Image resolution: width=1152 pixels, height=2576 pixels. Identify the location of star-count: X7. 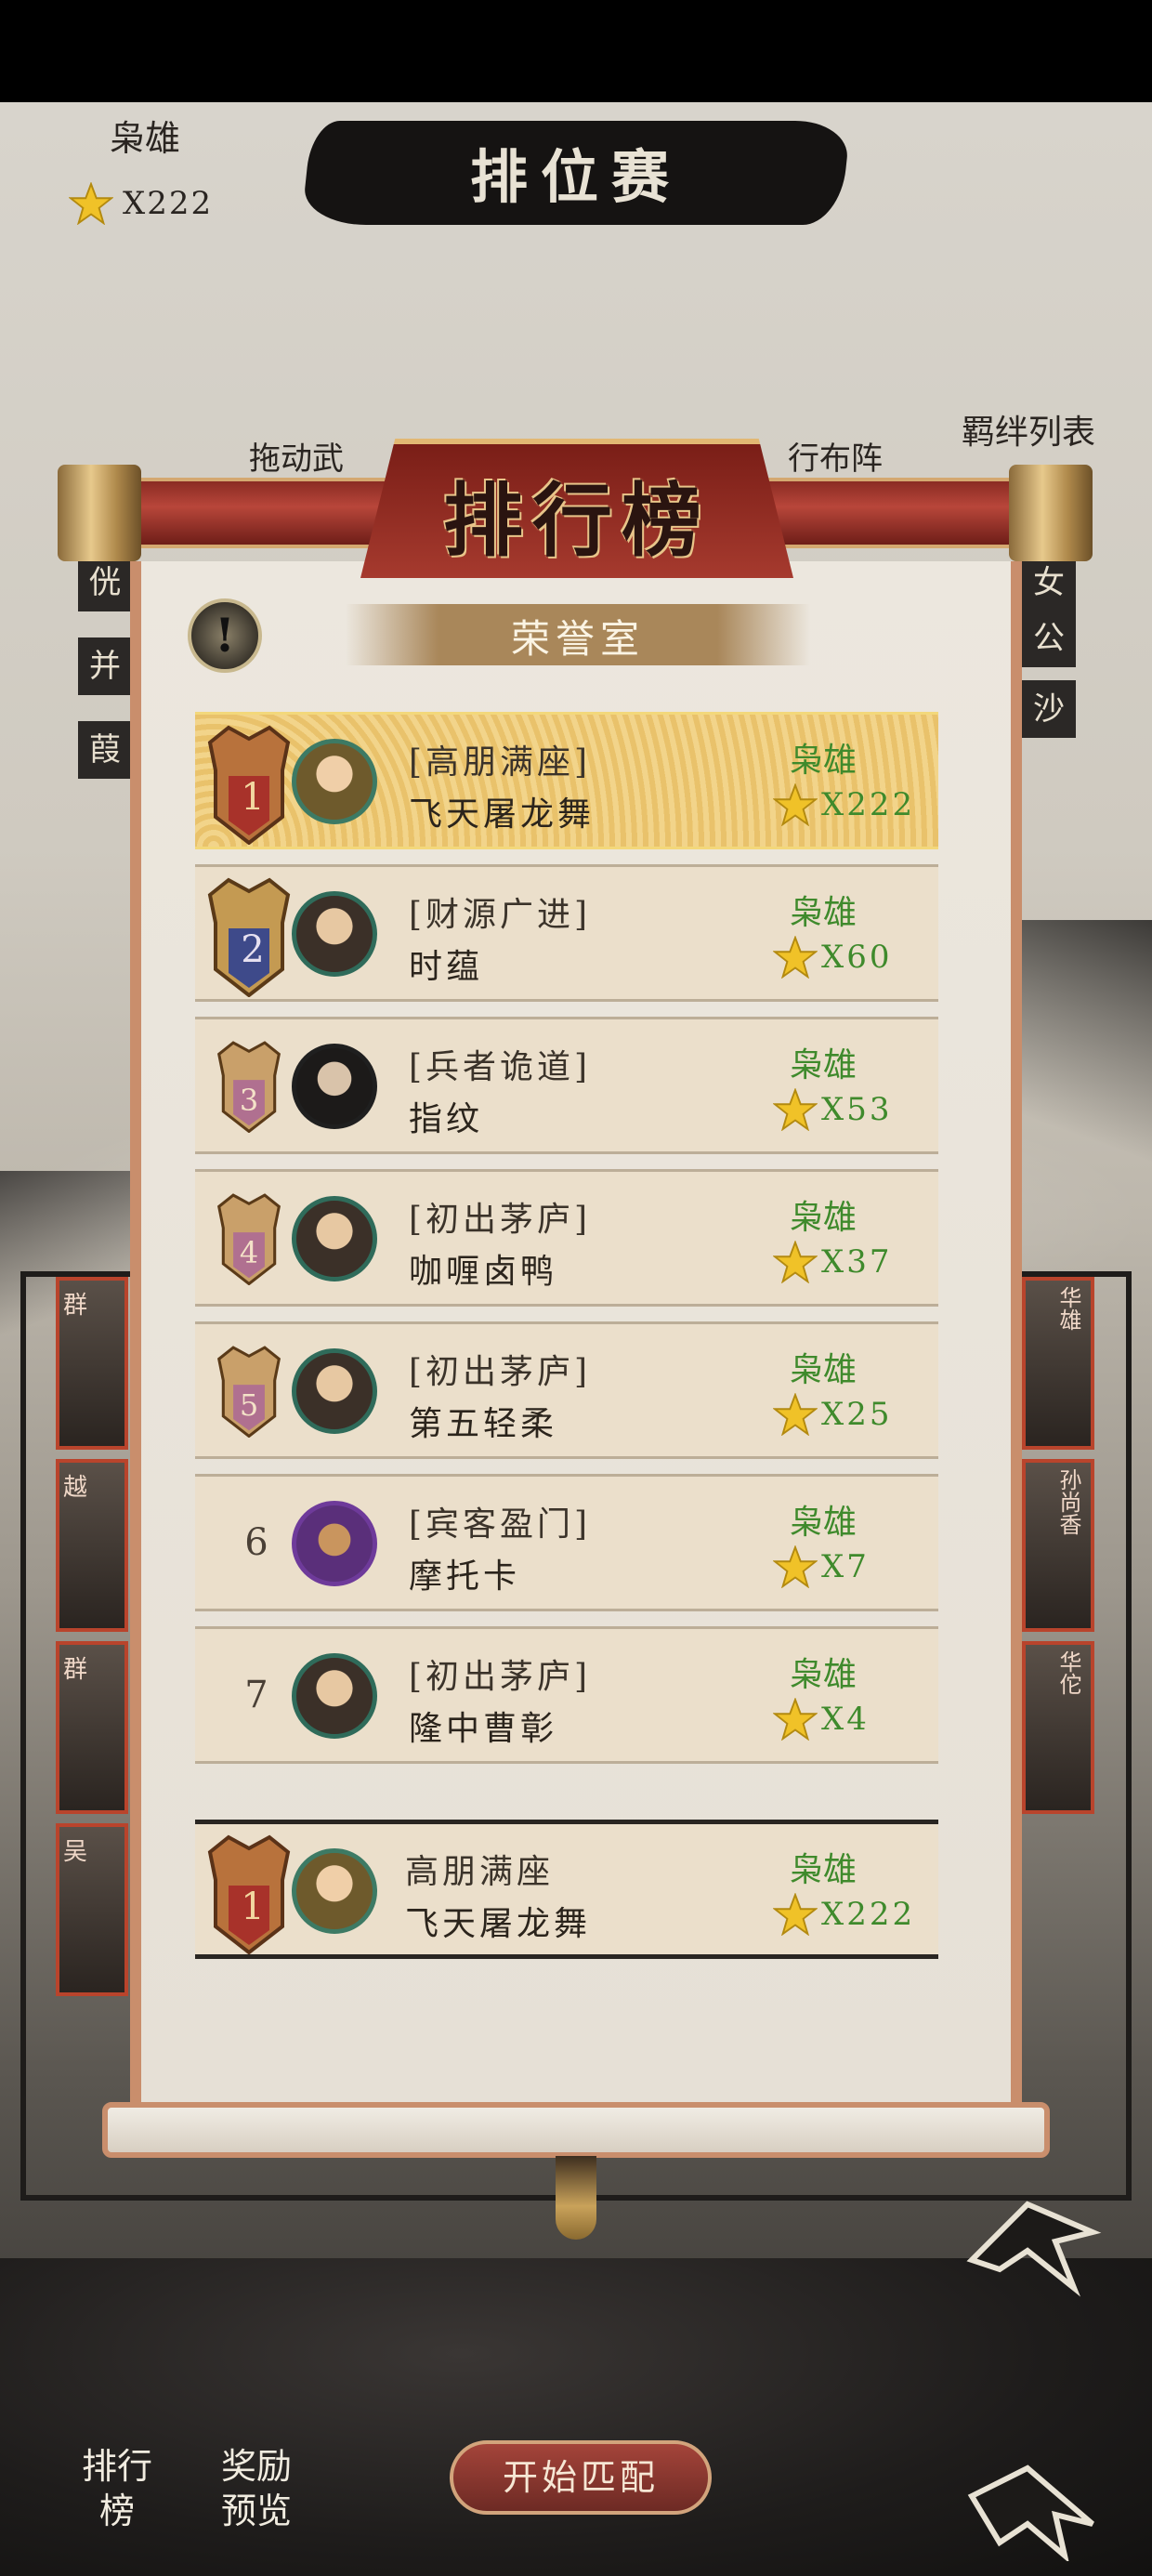
(845, 1566).